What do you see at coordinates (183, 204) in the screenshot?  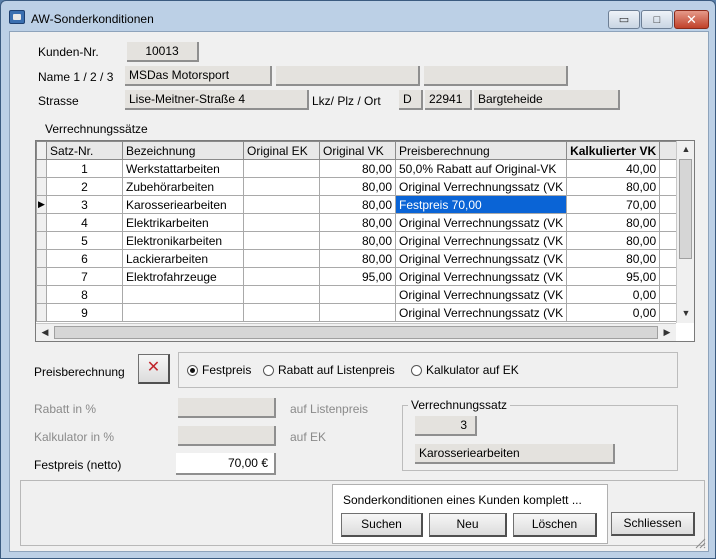 I see `cell-bezeichnung: Karosseriearbeiten` at bounding box center [183, 204].